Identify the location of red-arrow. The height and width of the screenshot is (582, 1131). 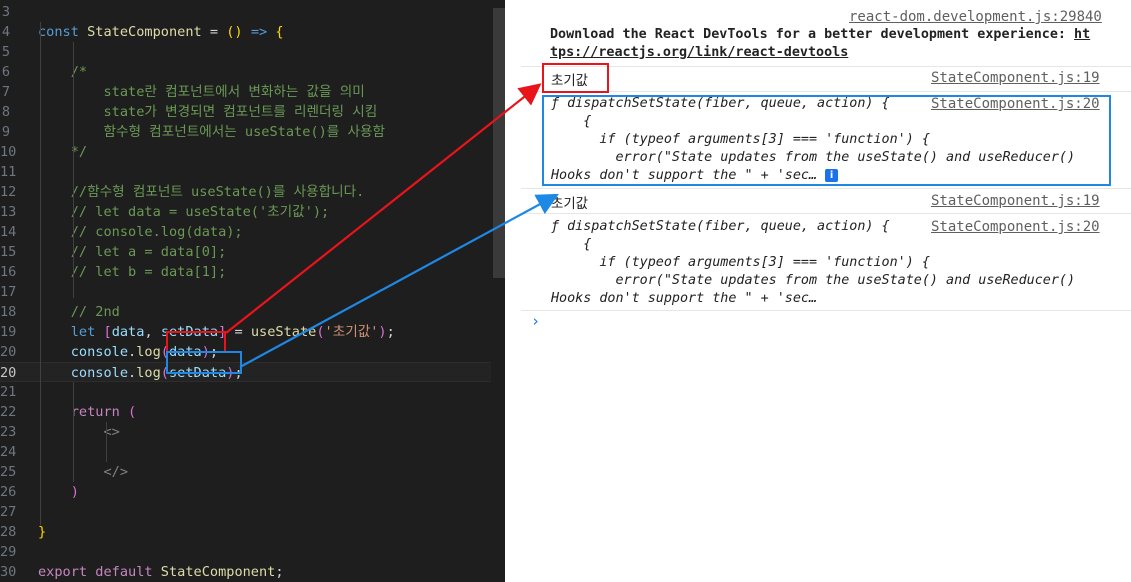
(383, 208).